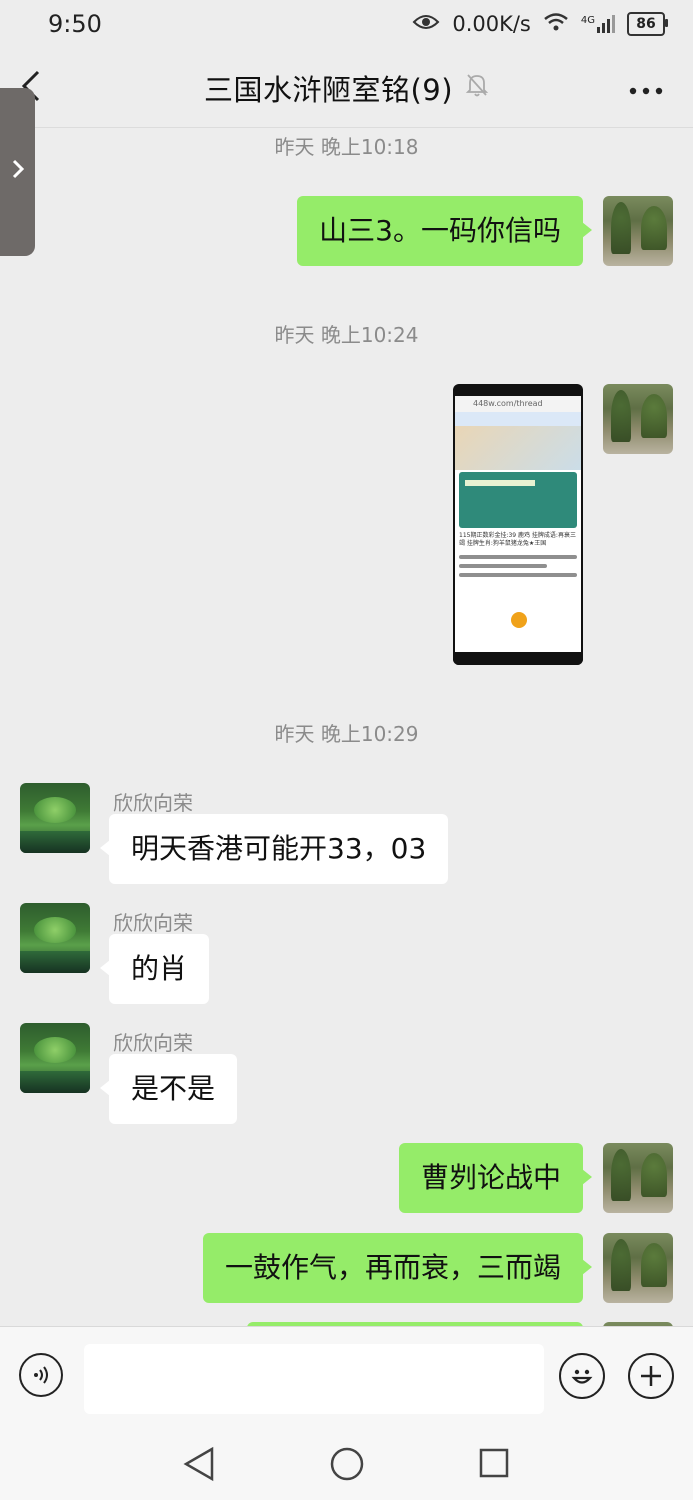 This screenshot has width=693, height=1500. I want to click on message-bubble-sent: 一鼓作气，再而衰，三而竭, so click(397, 1268).